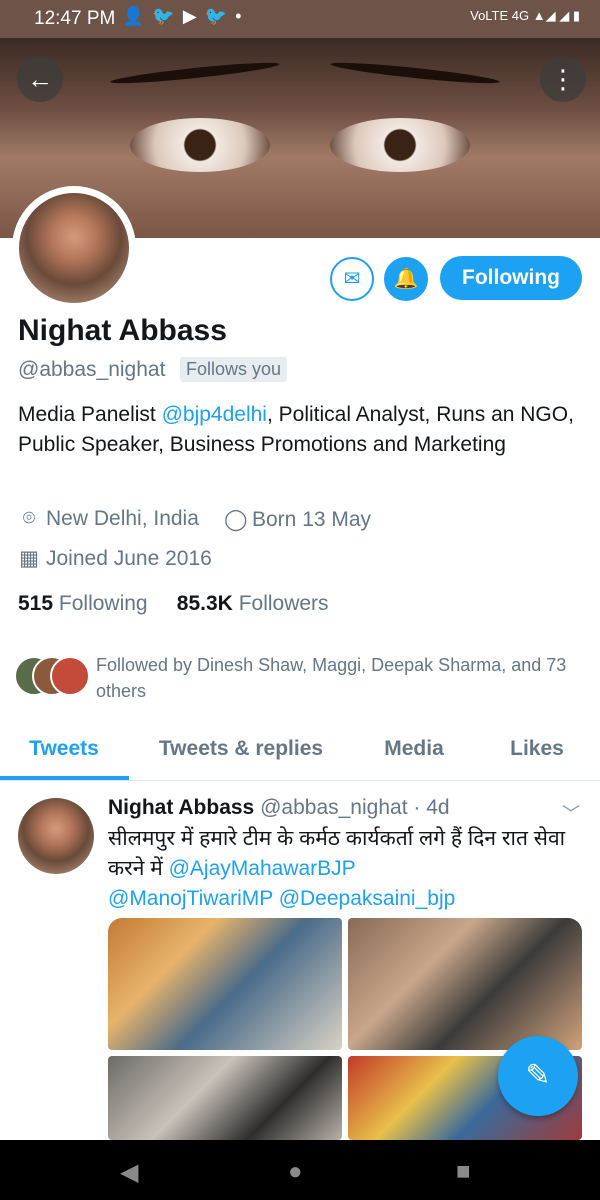 This screenshot has width=600, height=1200. I want to click on nav-recents-icon: ■, so click(463, 1172).